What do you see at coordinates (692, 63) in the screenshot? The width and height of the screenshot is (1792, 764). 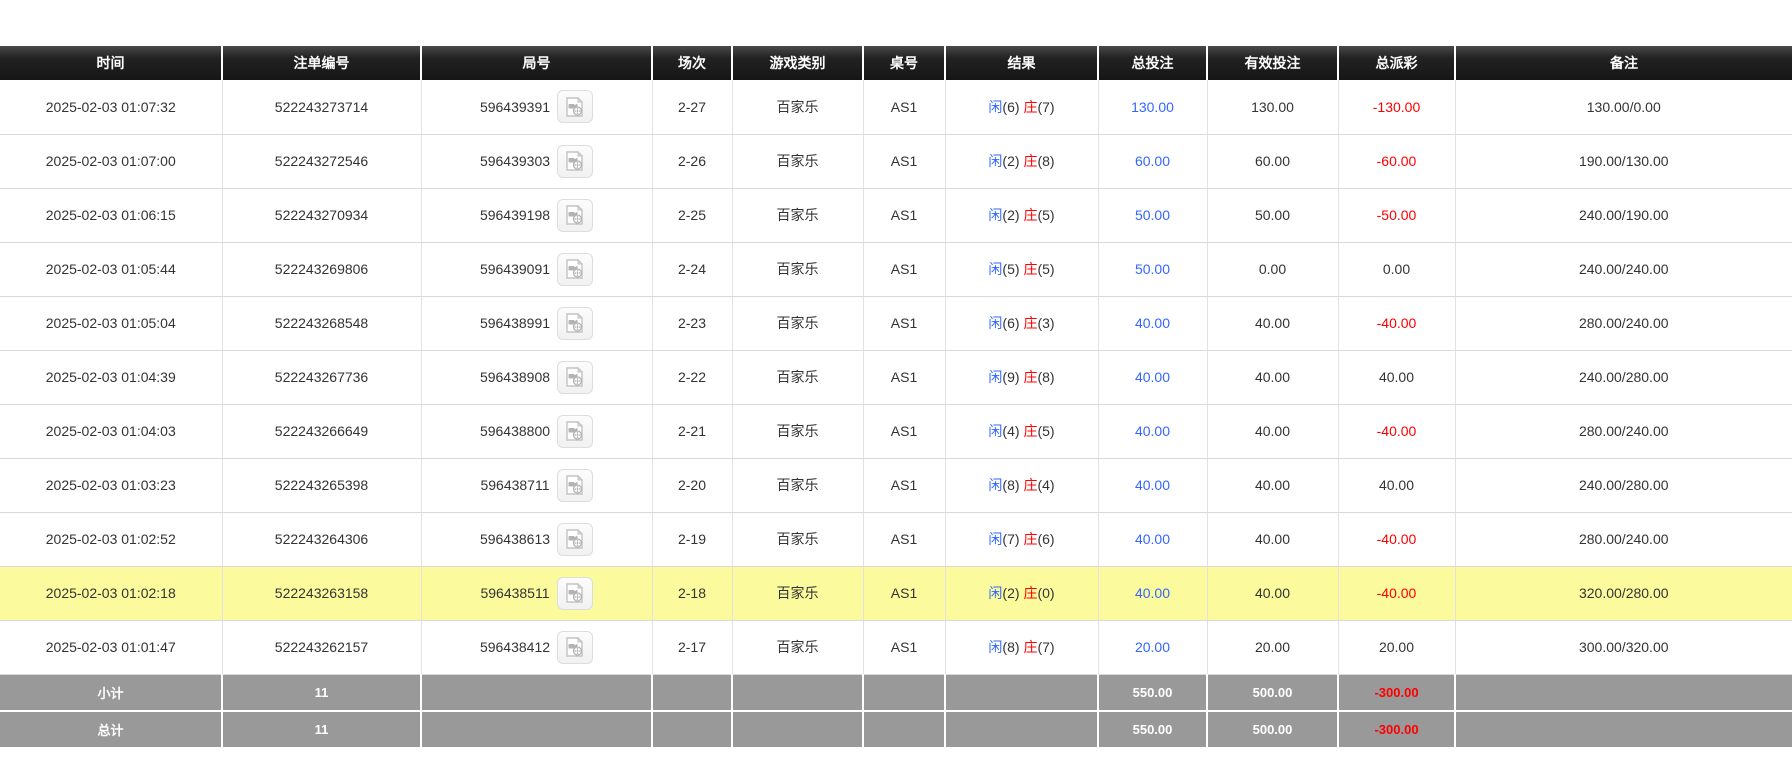 I see `column-header-session: 场次` at bounding box center [692, 63].